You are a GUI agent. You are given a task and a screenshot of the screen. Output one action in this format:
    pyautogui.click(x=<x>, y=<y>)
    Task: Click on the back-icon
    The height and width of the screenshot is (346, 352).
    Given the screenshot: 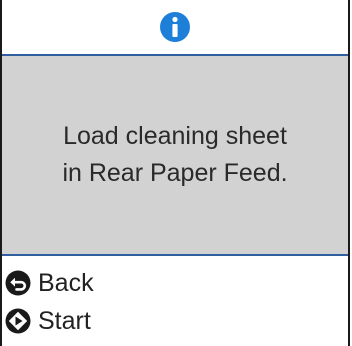 What is the action you would take?
    pyautogui.click(x=18, y=283)
    